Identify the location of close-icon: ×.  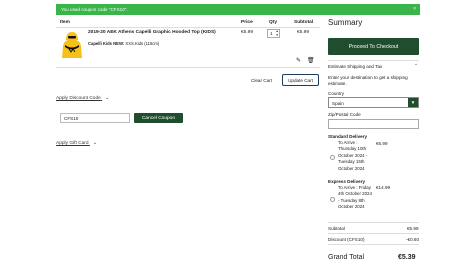
(414, 9).